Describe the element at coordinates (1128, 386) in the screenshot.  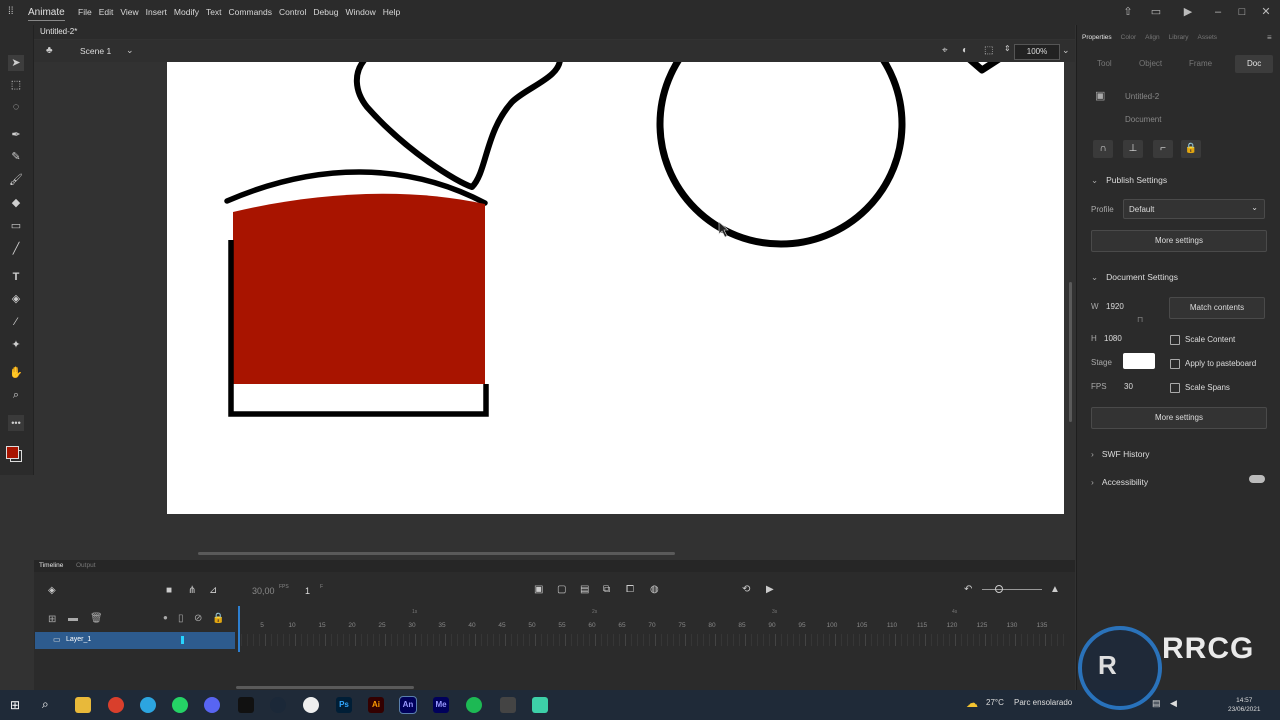
I see `fps-field: 30` at that location.